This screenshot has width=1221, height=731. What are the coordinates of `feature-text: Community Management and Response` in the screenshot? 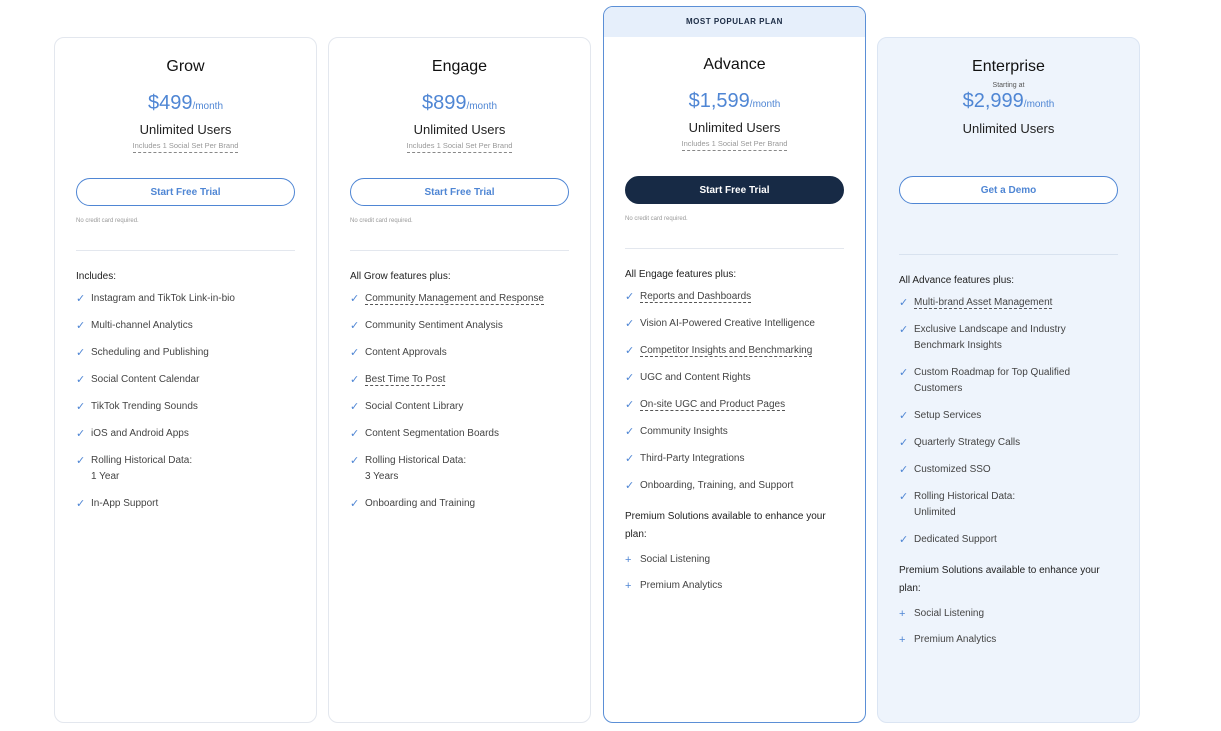 It's located at (454, 299).